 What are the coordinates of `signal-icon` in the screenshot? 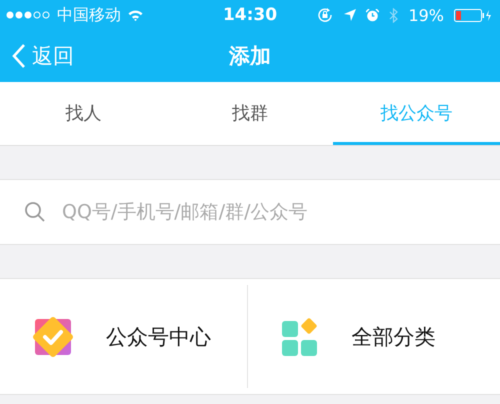 It's located at (28, 15).